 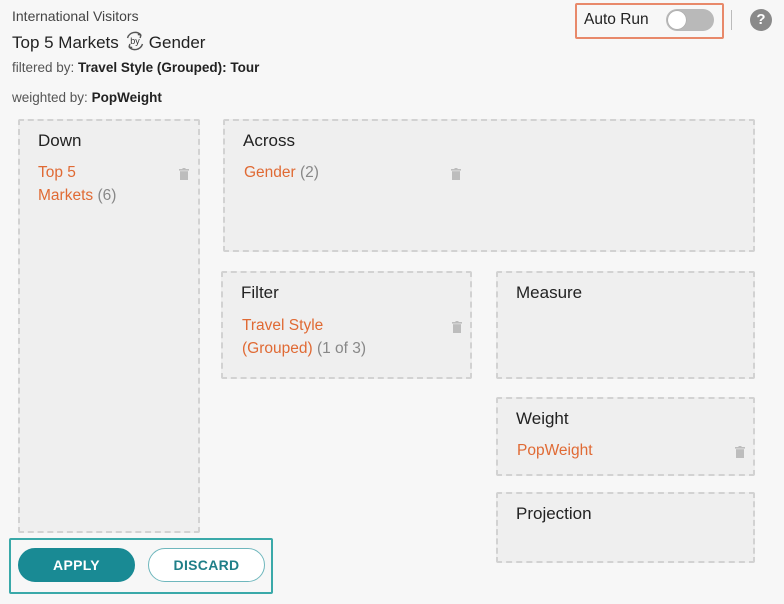 What do you see at coordinates (50, 97) in the screenshot?
I see `weight-summary-prefix: weighted by:` at bounding box center [50, 97].